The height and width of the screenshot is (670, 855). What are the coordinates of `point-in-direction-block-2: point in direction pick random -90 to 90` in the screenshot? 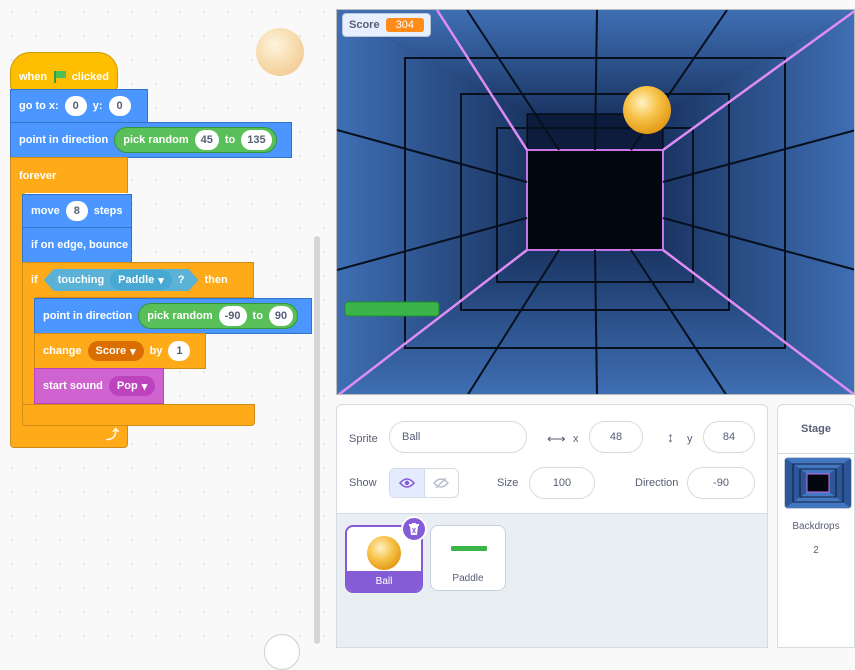 It's located at (173, 316).